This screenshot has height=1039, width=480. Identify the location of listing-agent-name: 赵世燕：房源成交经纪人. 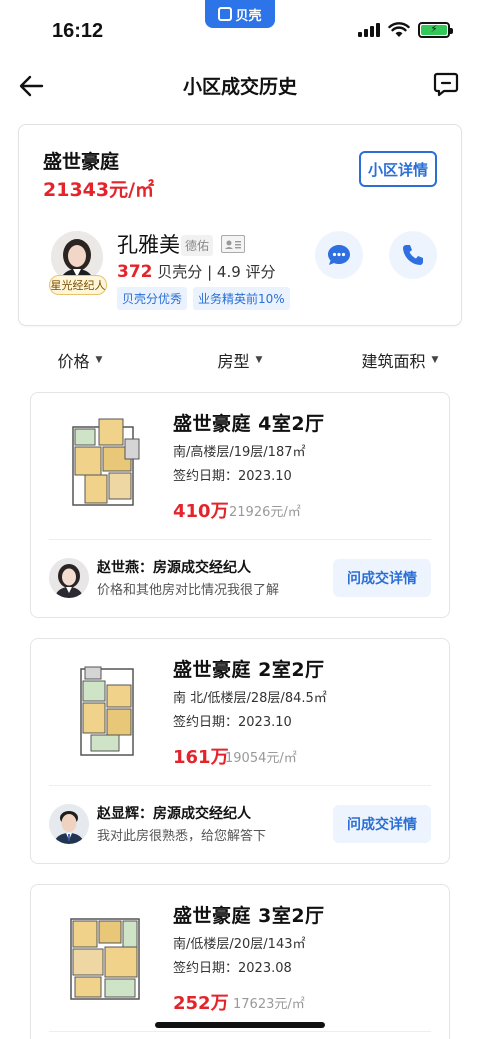
(174, 568).